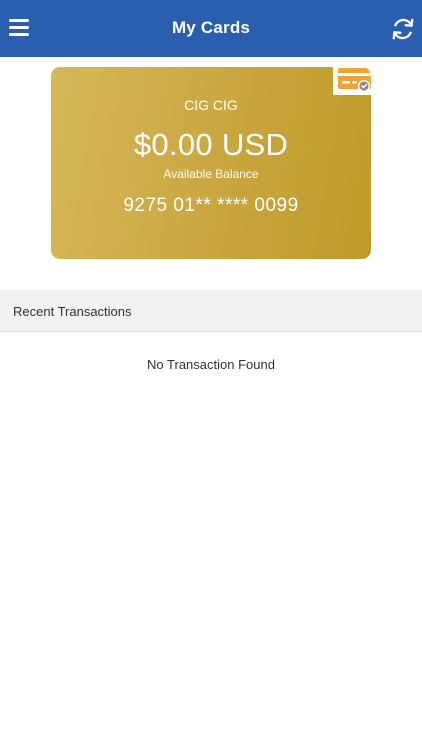 This screenshot has width=422, height=750. I want to click on card-balance: $0.00 USD, so click(211, 144).